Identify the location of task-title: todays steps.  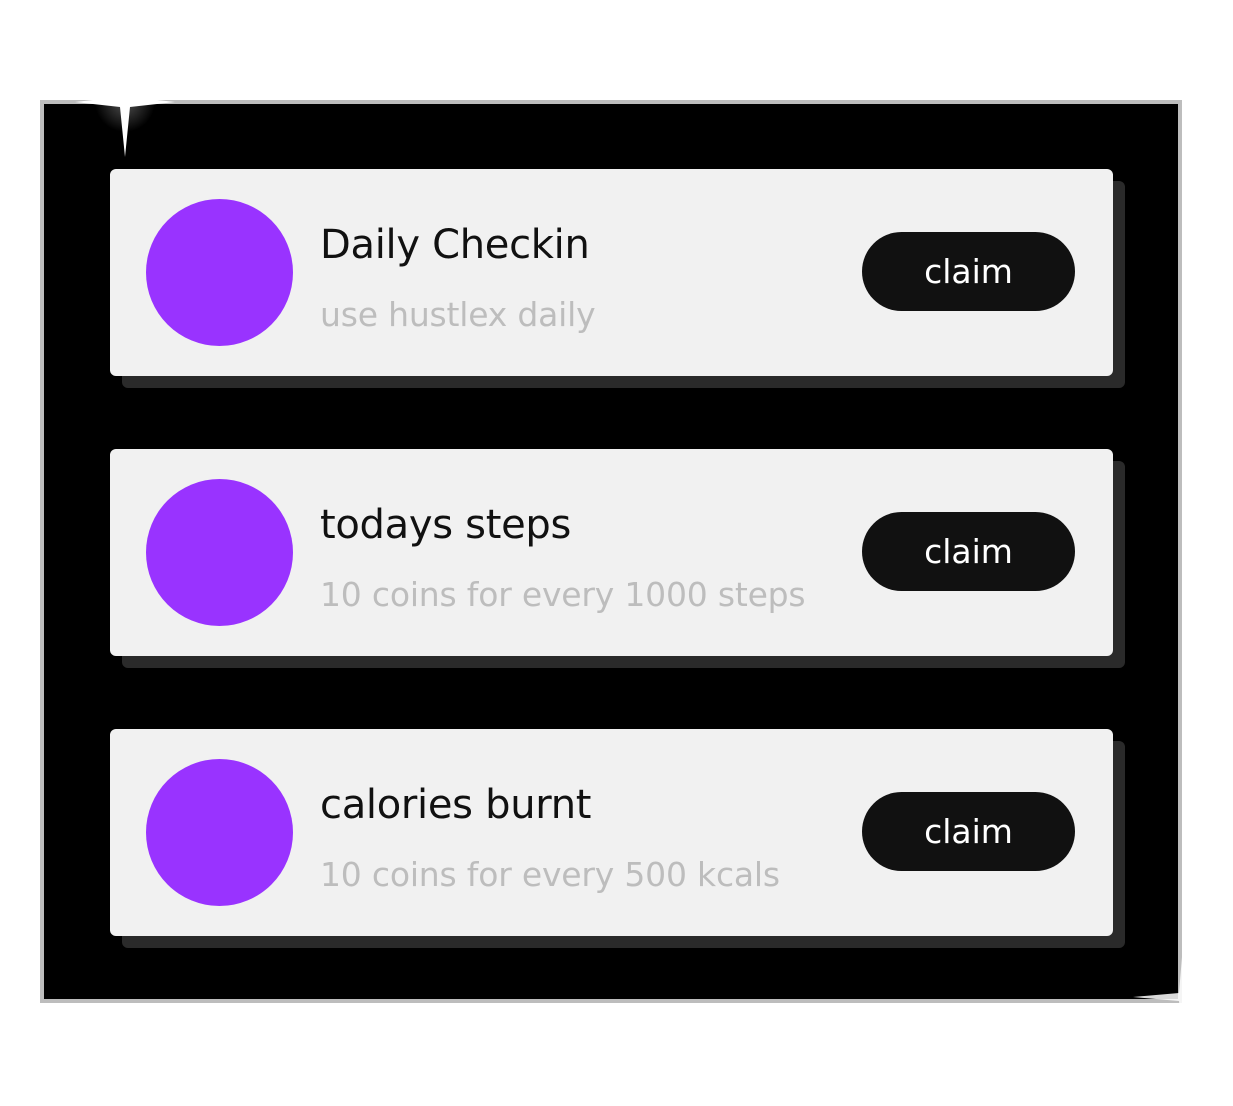
(446, 525).